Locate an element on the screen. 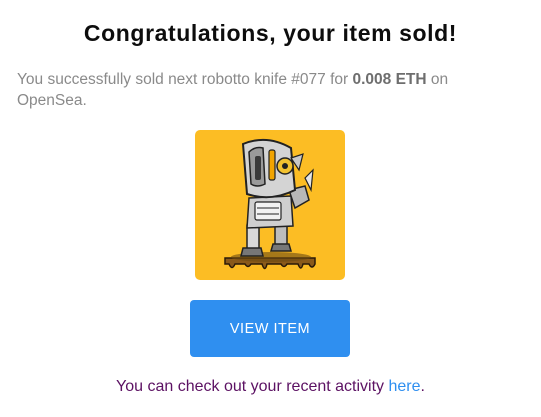 Image resolution: width=541 pixels, height=417 pixels. sale-price: 0.008 ETH is located at coordinates (389, 79).